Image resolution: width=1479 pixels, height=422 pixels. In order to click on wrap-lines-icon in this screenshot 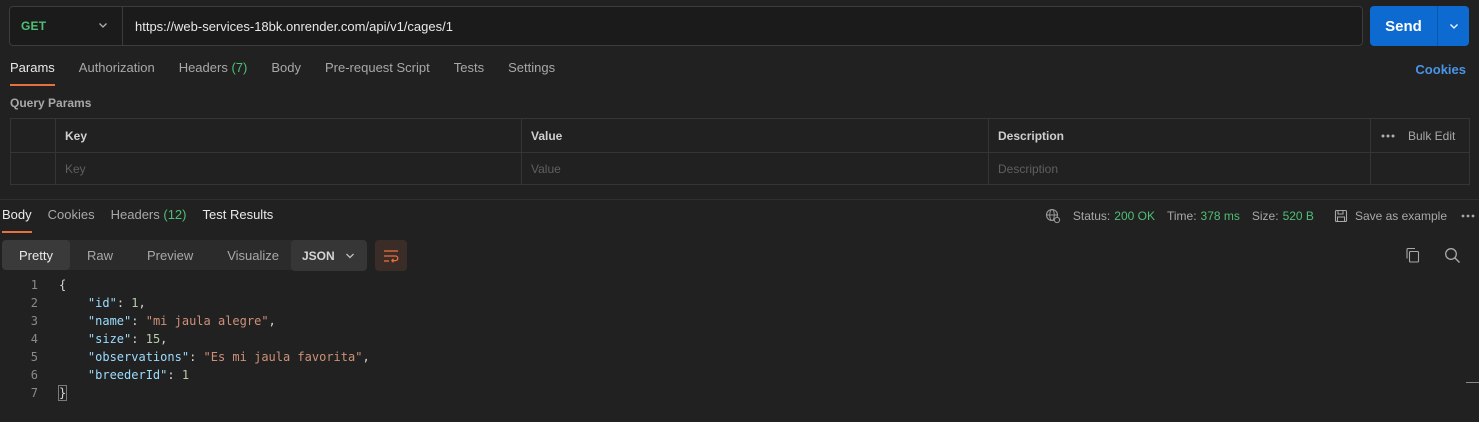, I will do `click(391, 256)`.